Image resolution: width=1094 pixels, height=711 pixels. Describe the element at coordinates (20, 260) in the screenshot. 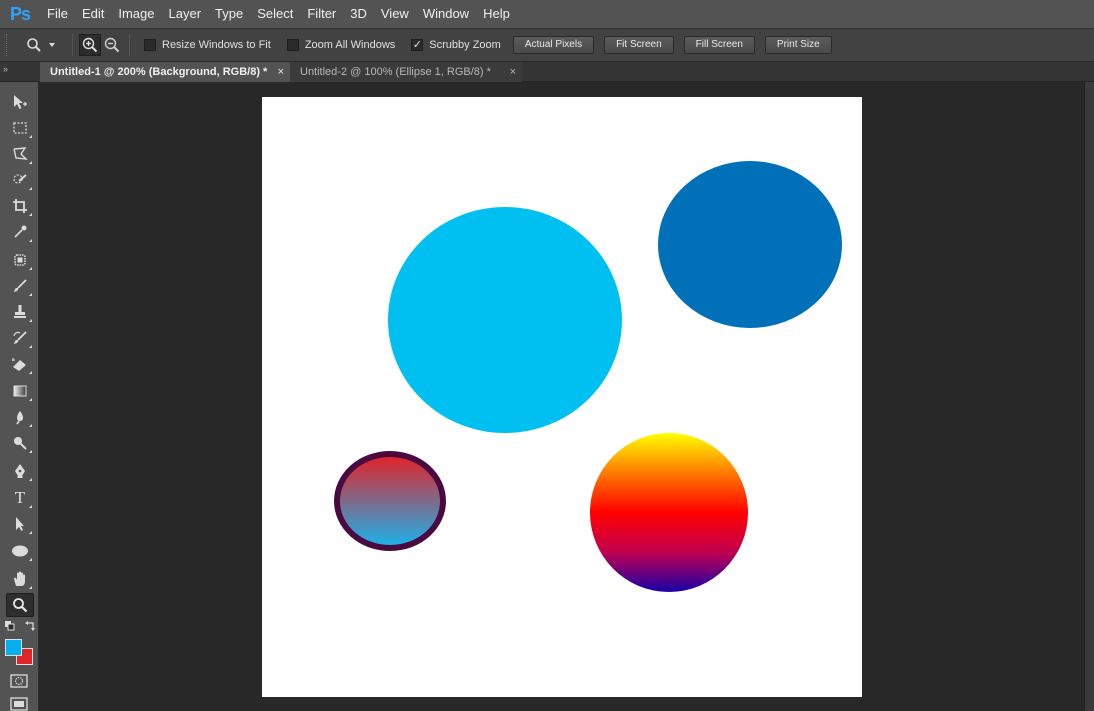

I see `healing-brush-tool-button` at that location.